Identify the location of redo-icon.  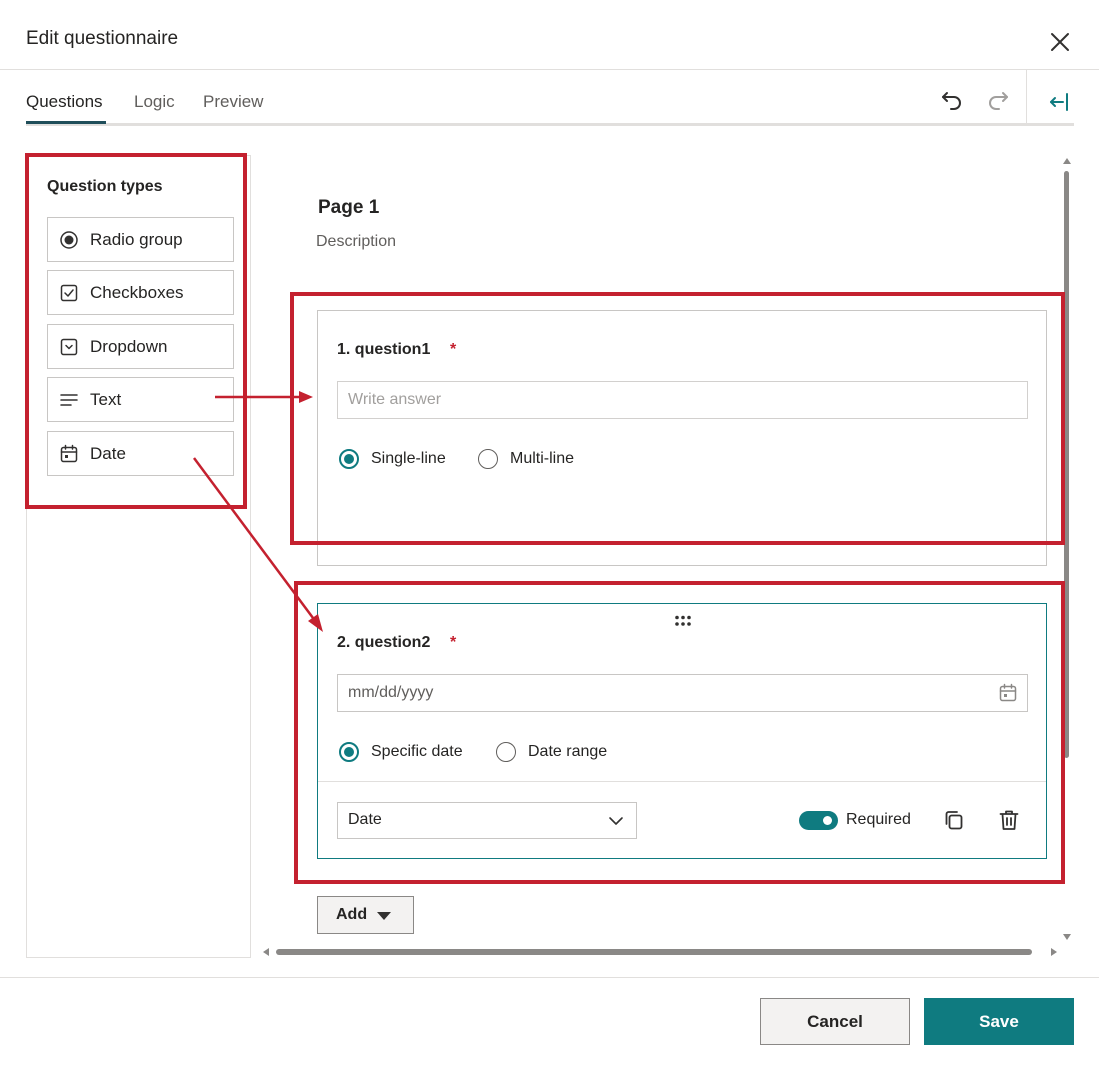
(998, 101).